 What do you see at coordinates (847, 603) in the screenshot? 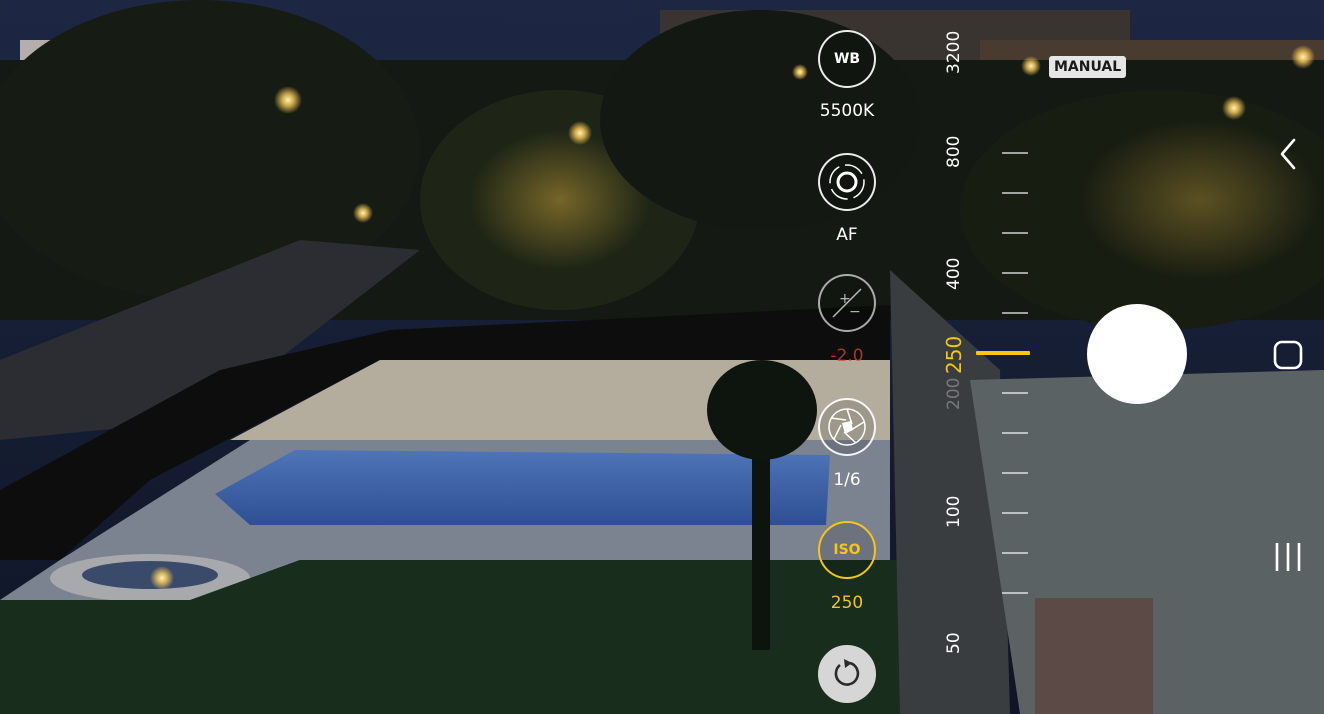
I see `iso-value: 250` at bounding box center [847, 603].